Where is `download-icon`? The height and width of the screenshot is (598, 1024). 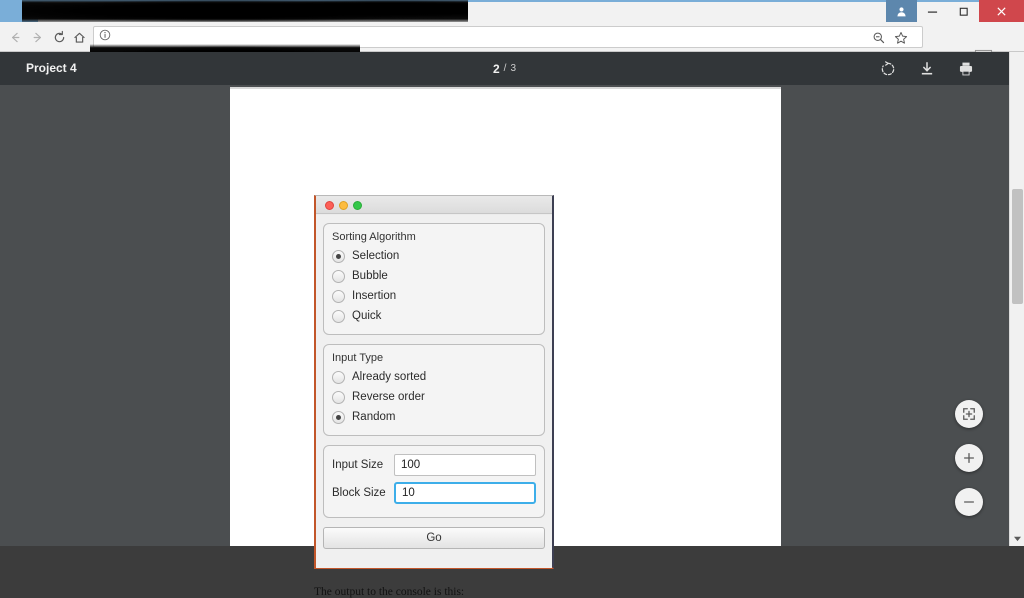
download-icon is located at coordinates (927, 69).